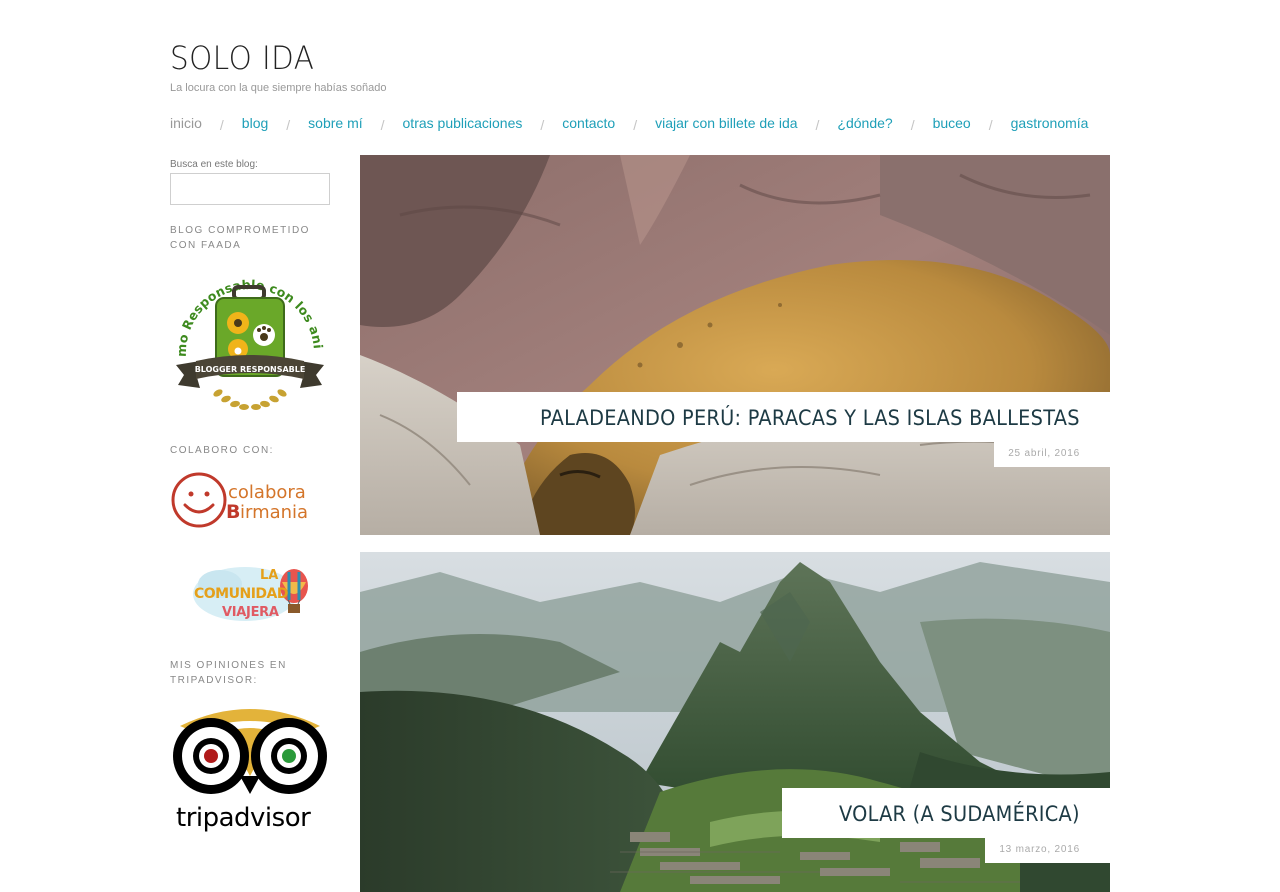  Describe the element at coordinates (463, 123) in the screenshot. I see `nav-item-otras-publicaciones: otras publicaciones` at that location.